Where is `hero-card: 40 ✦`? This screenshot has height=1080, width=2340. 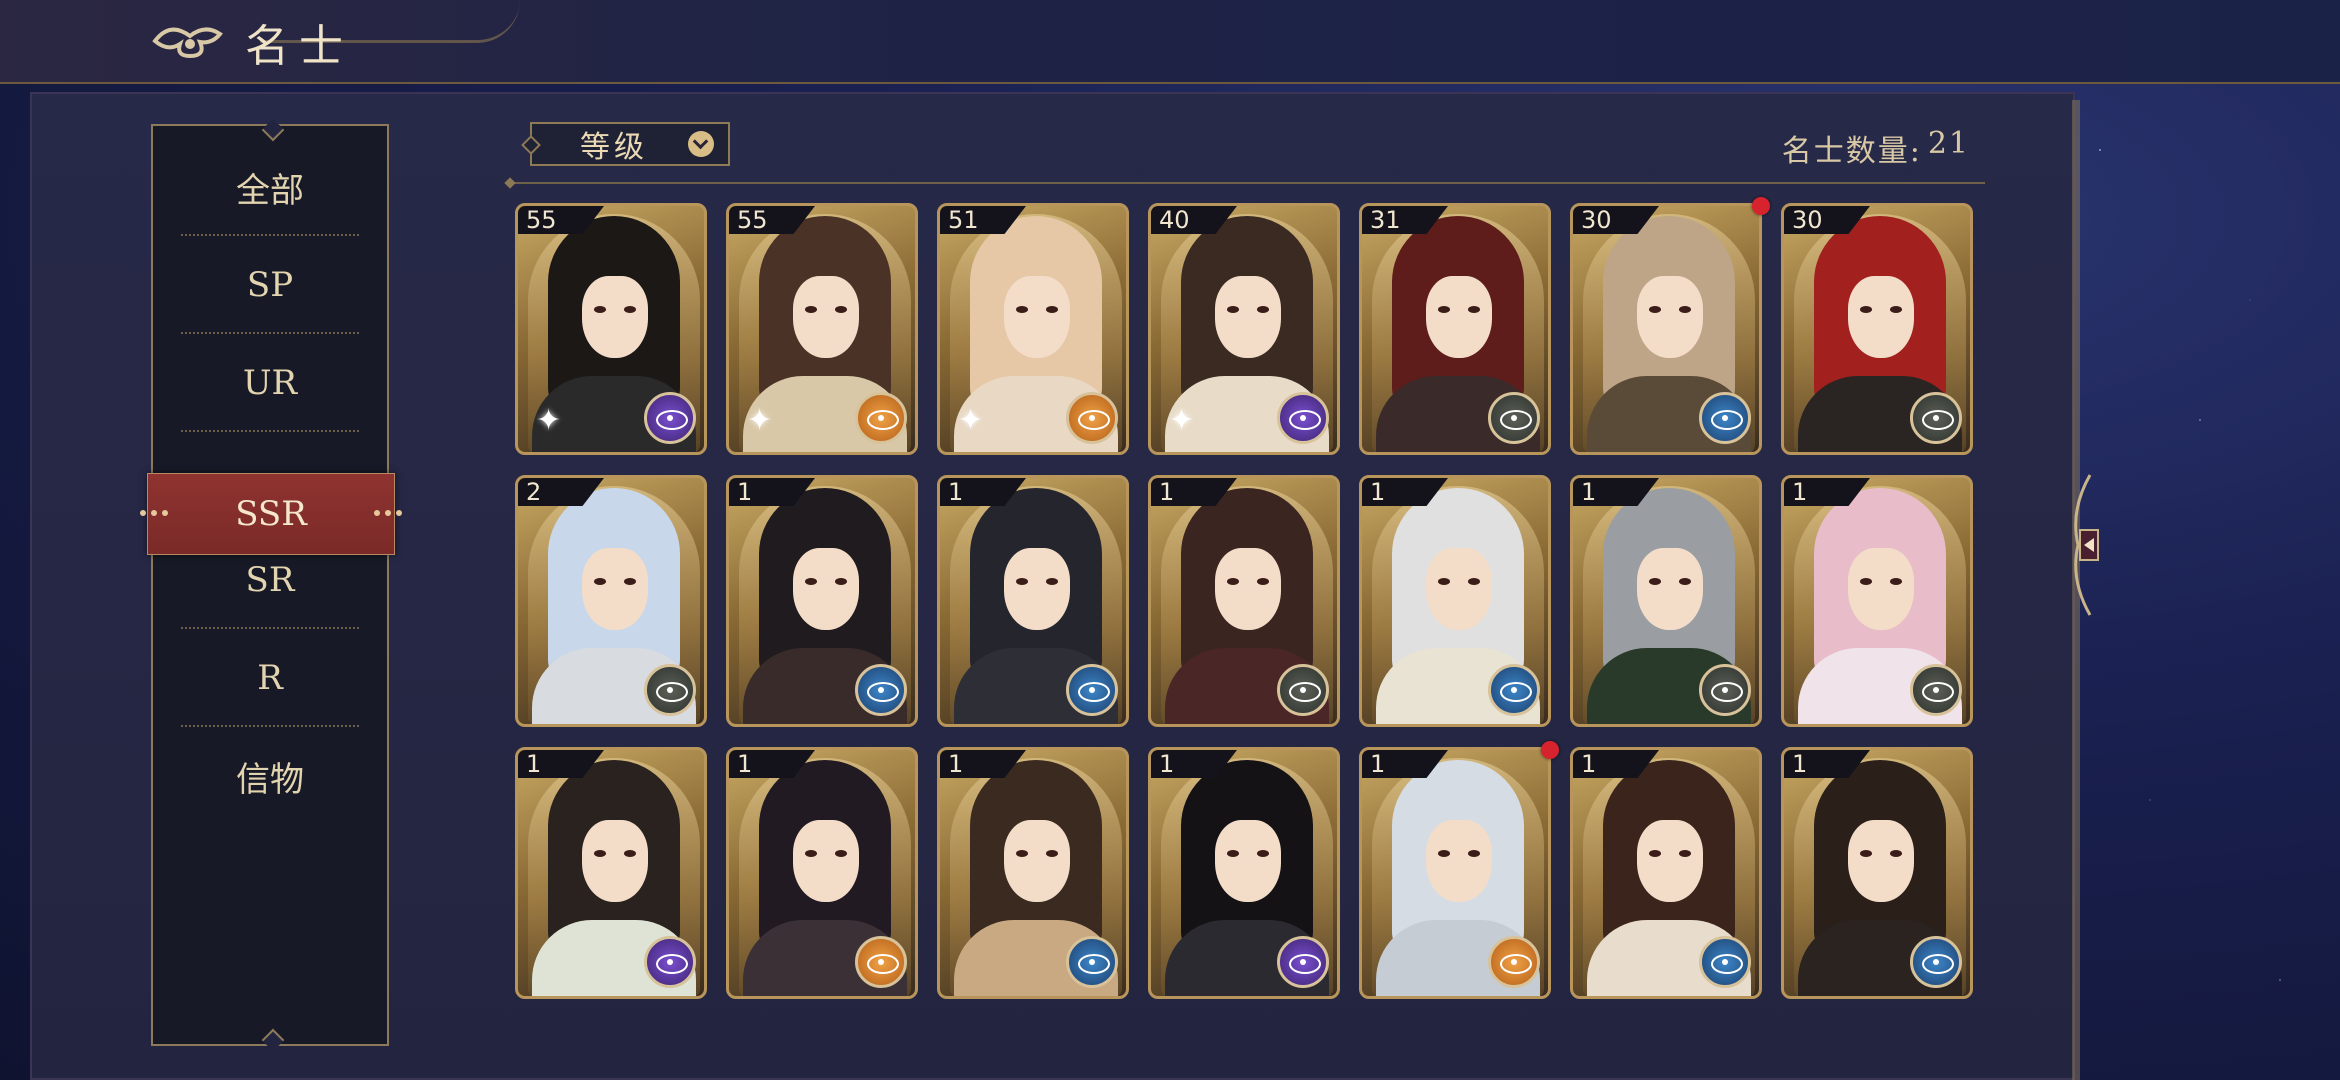 hero-card: 40 ✦ is located at coordinates (1244, 329).